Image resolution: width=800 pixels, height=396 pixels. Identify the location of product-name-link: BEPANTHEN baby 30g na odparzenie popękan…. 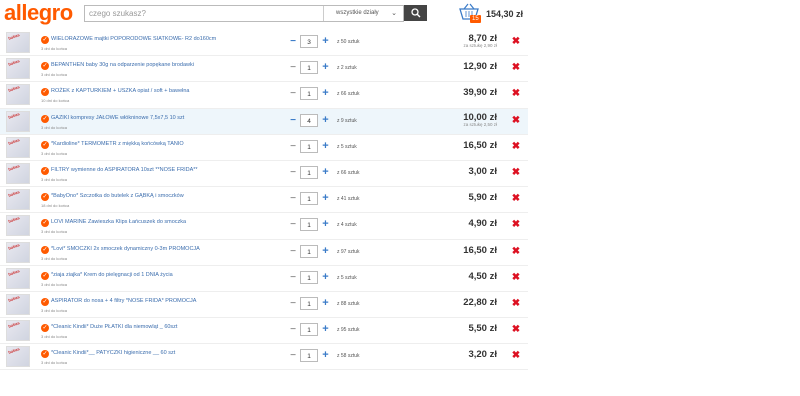
(122, 65).